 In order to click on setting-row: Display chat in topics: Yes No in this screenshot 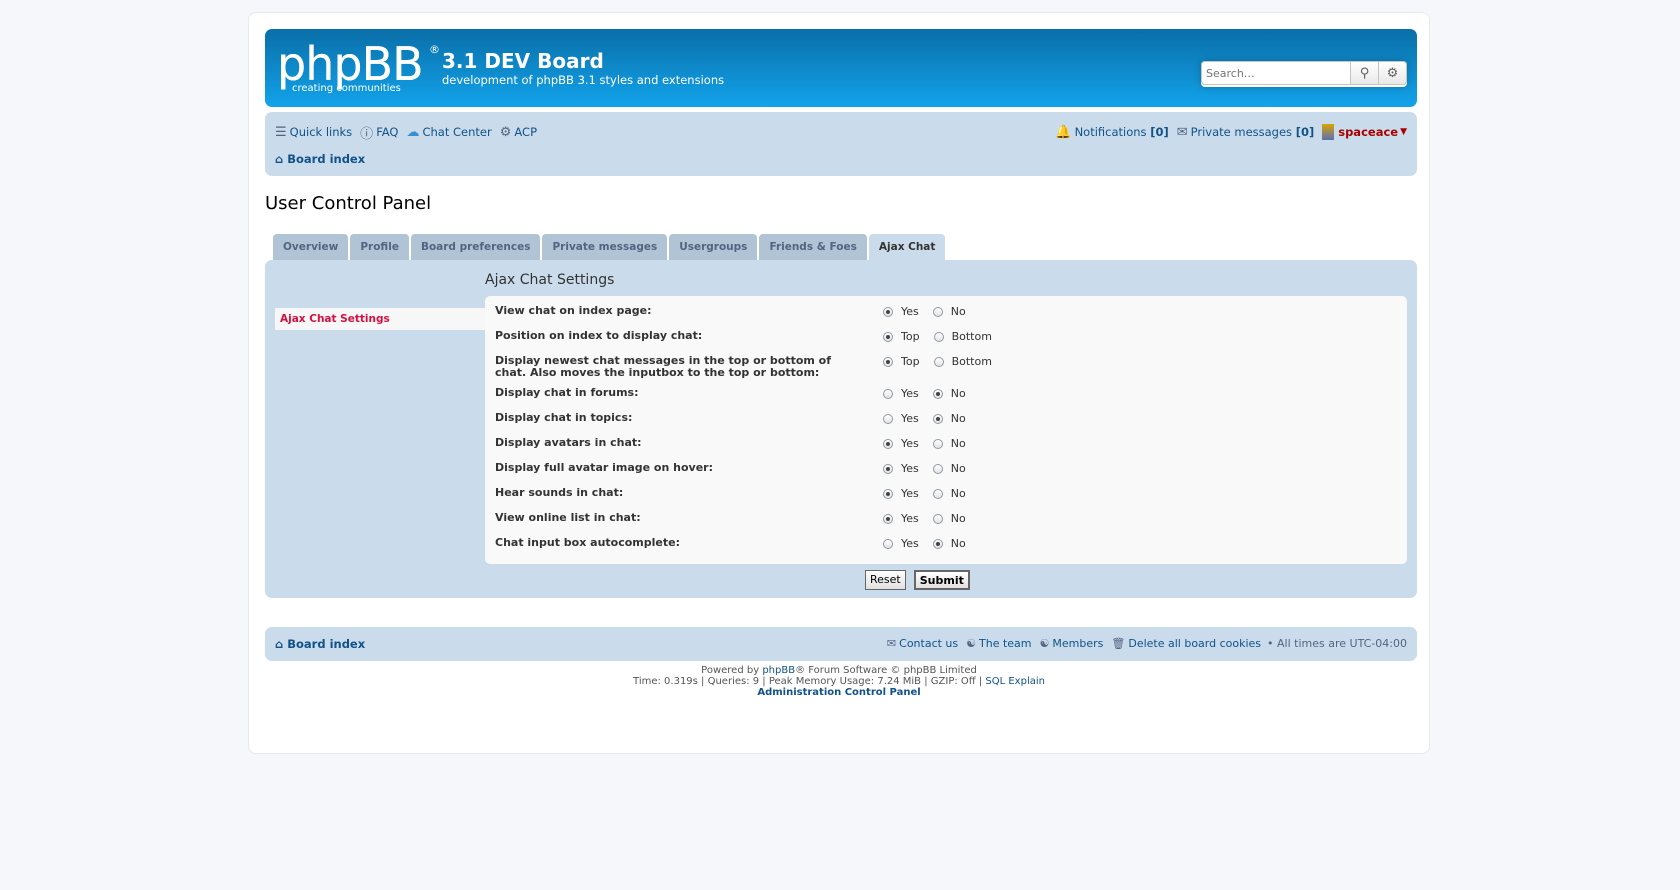, I will do `click(946, 423)`.